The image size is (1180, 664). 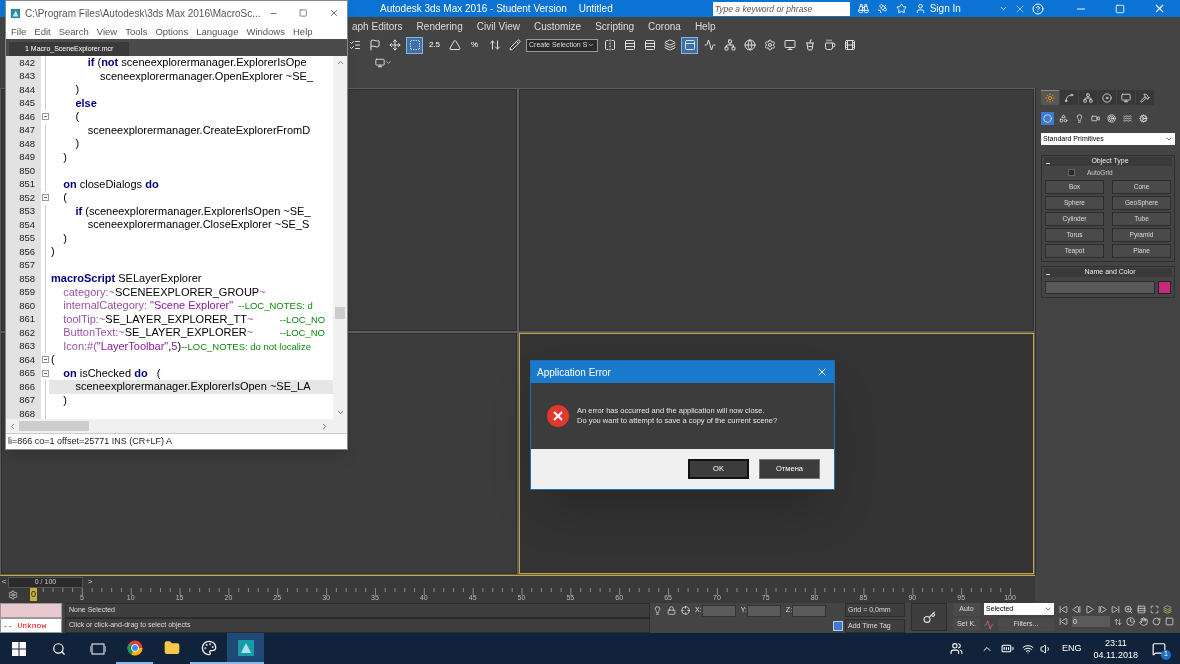 I want to click on orbit-icon, so click(x=1156, y=621).